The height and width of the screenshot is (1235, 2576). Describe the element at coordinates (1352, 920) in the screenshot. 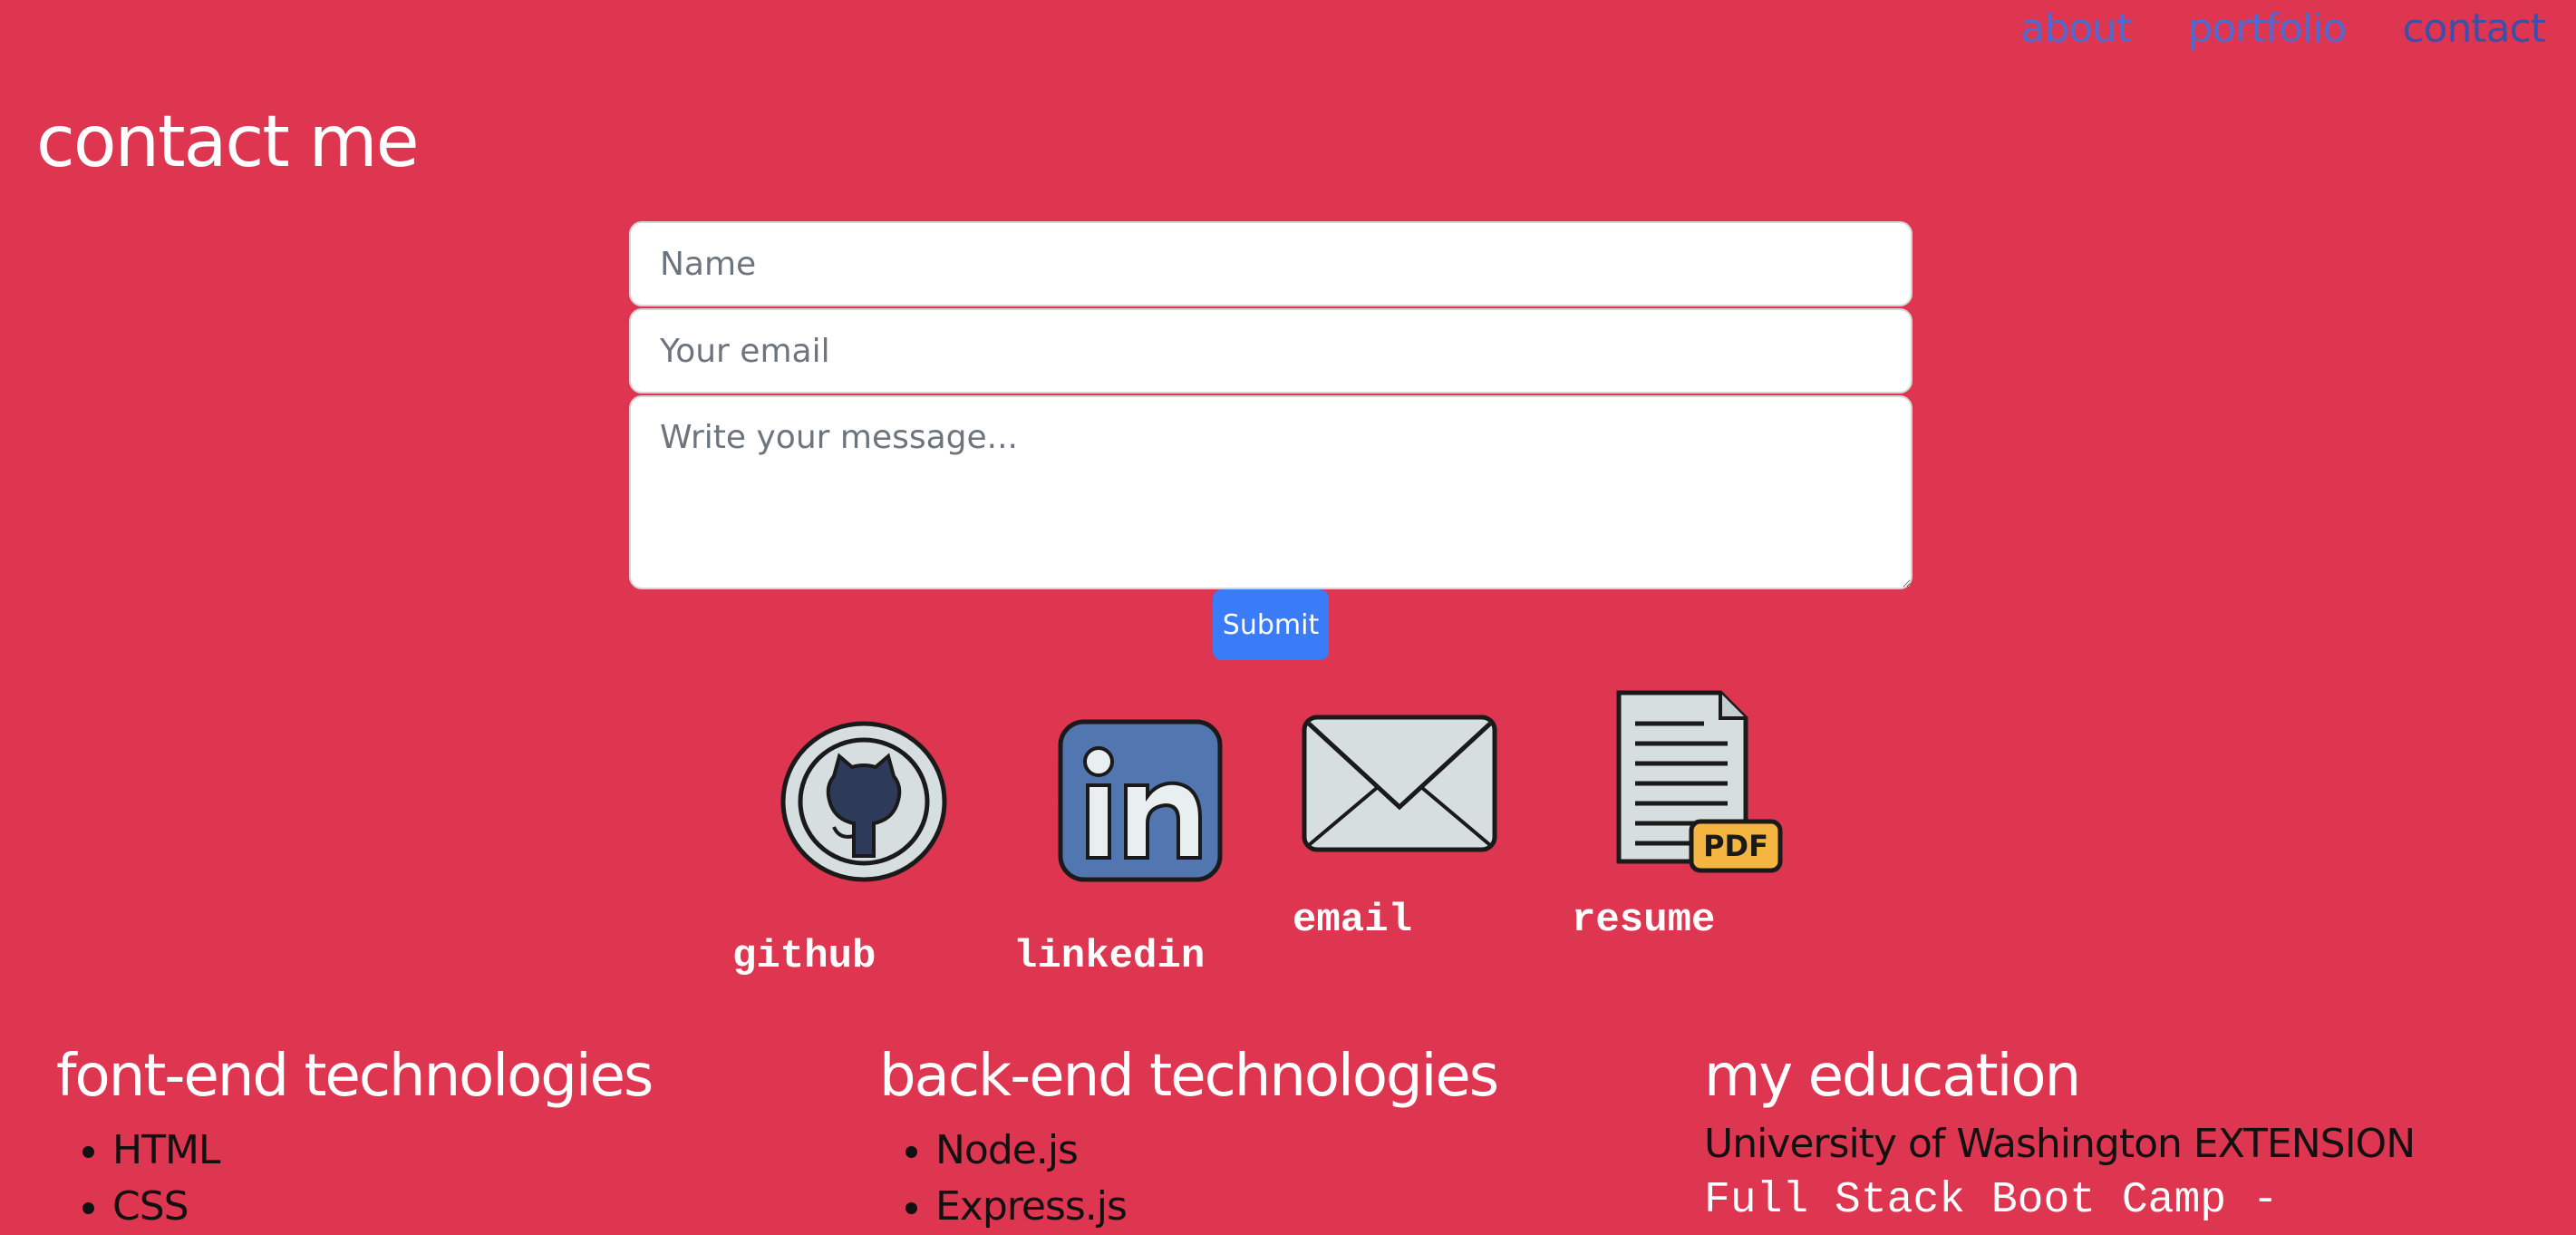

I see `email-label: email` at that location.